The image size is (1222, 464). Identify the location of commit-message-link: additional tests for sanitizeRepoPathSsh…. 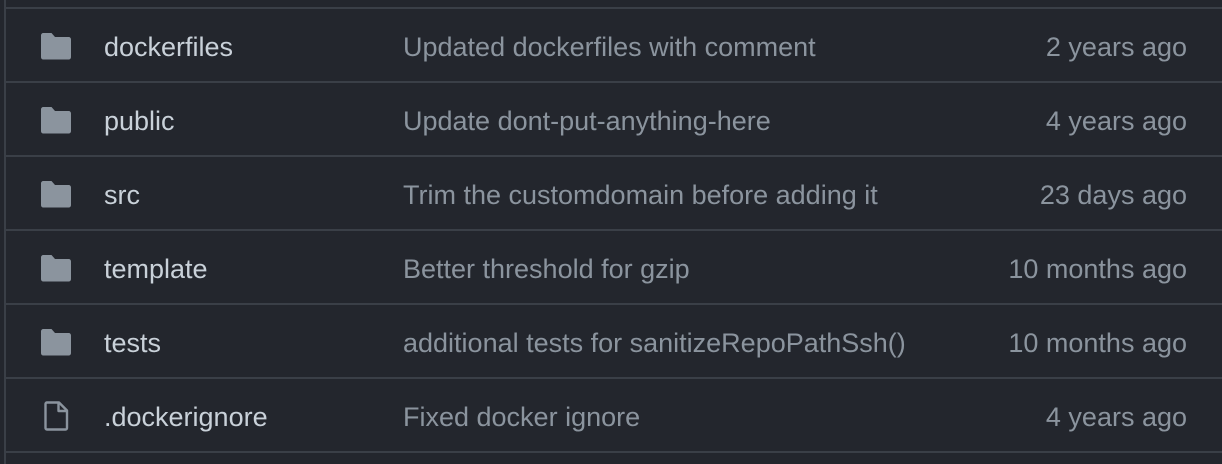
(654, 341).